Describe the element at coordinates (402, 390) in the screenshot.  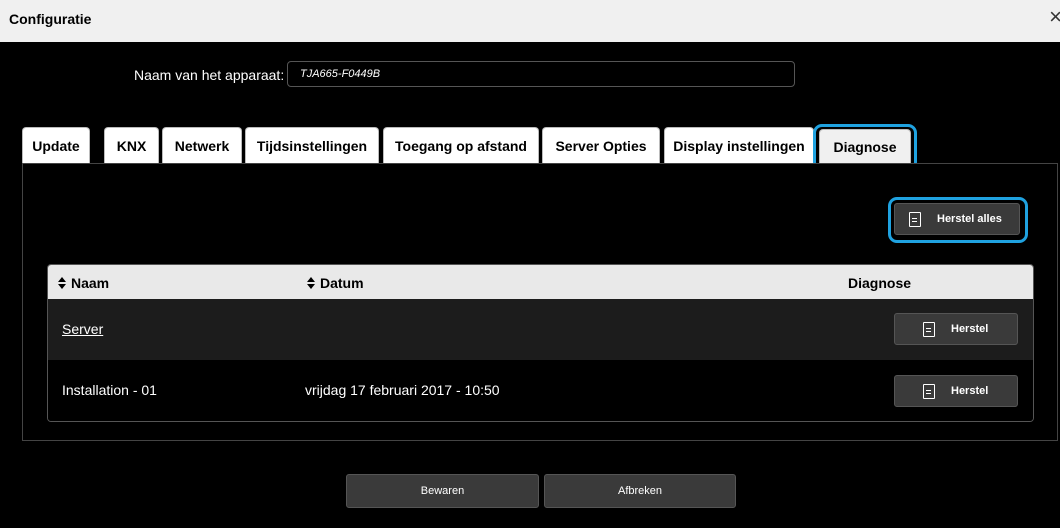
I see `row-date: vrijdag 17 februari 2017 - 10:50` at that location.